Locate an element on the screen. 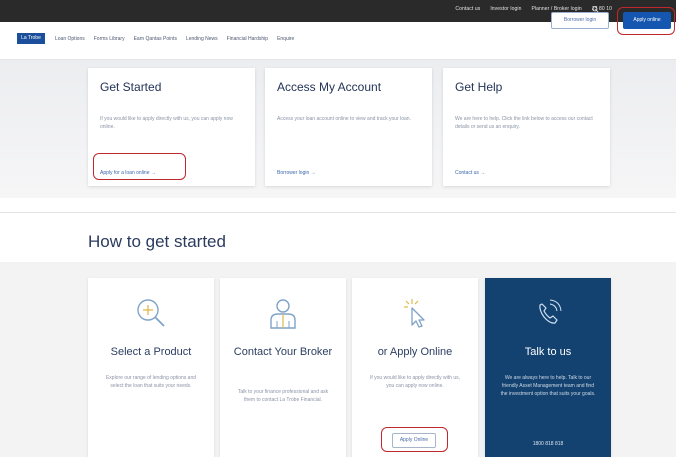 The image size is (676, 457). contact-us-card-link: Contact us → is located at coordinates (470, 173).